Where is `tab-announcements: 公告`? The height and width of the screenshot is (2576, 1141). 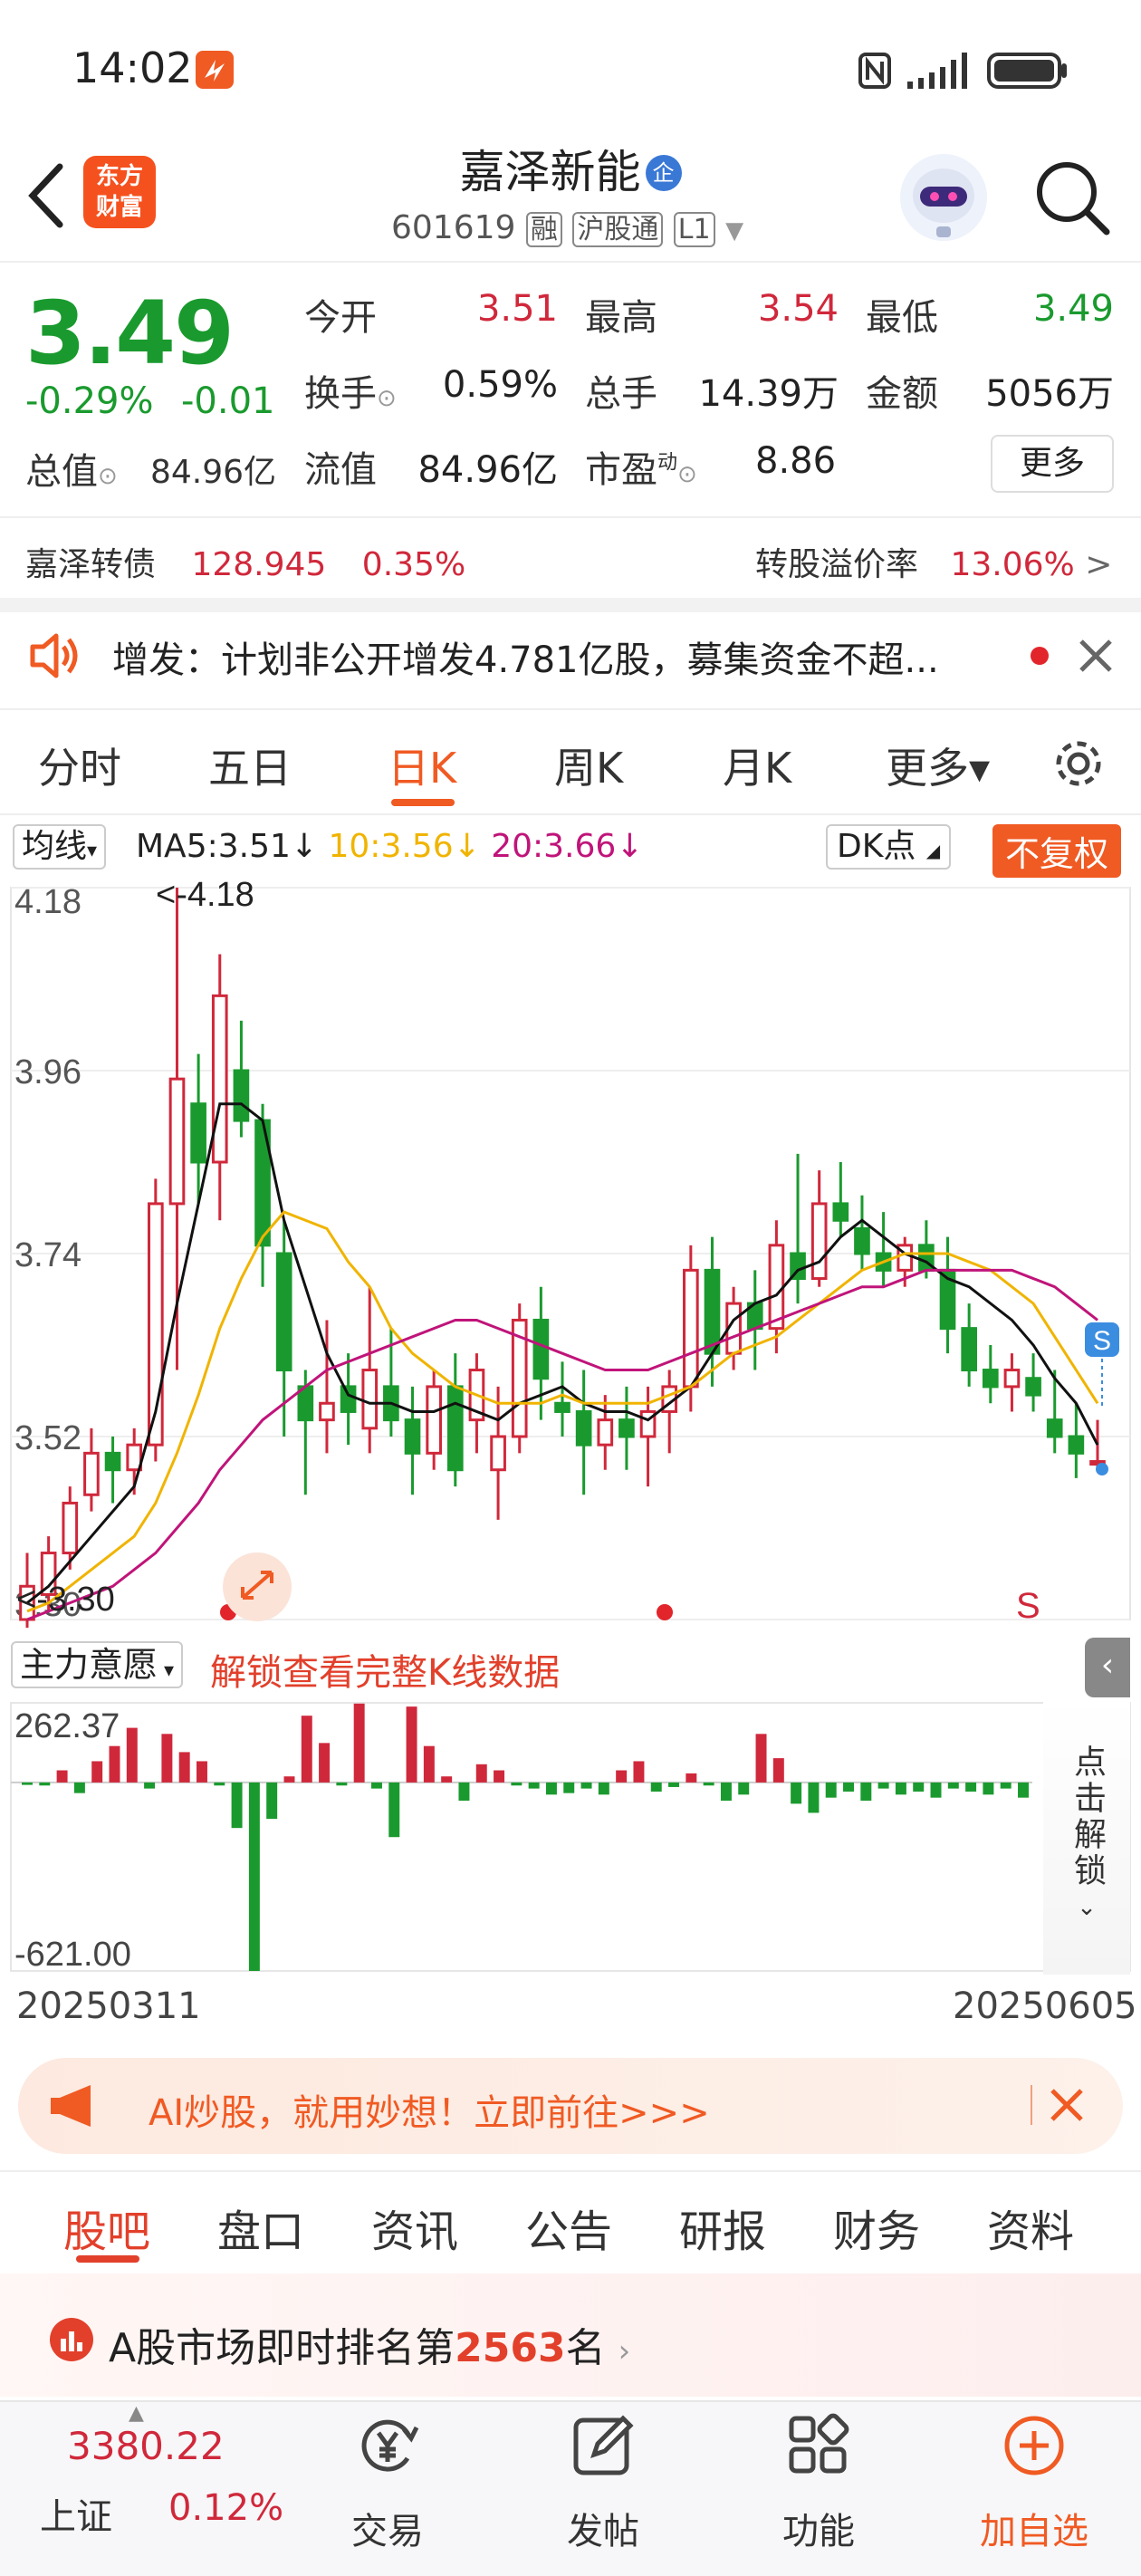 tab-announcements: 公告 is located at coordinates (568, 2227).